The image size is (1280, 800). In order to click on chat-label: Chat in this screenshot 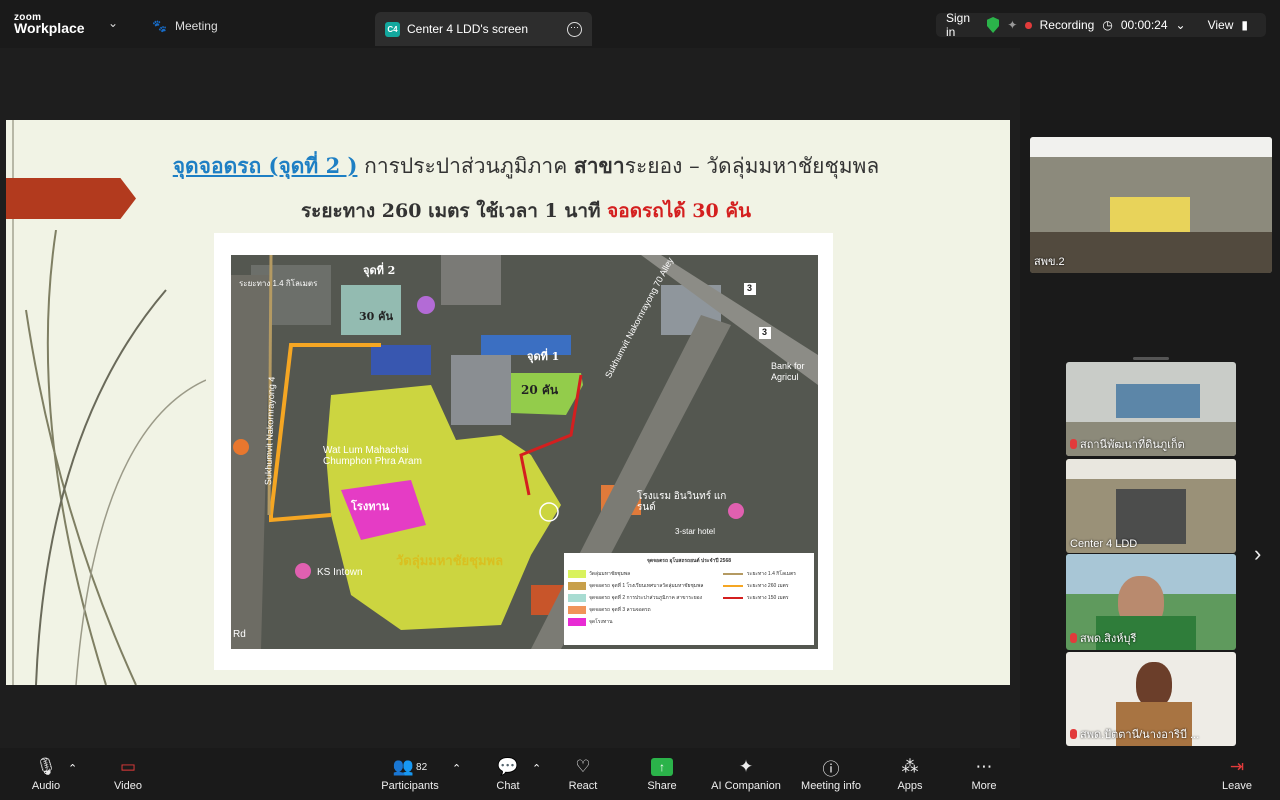, I will do `click(508, 786)`.